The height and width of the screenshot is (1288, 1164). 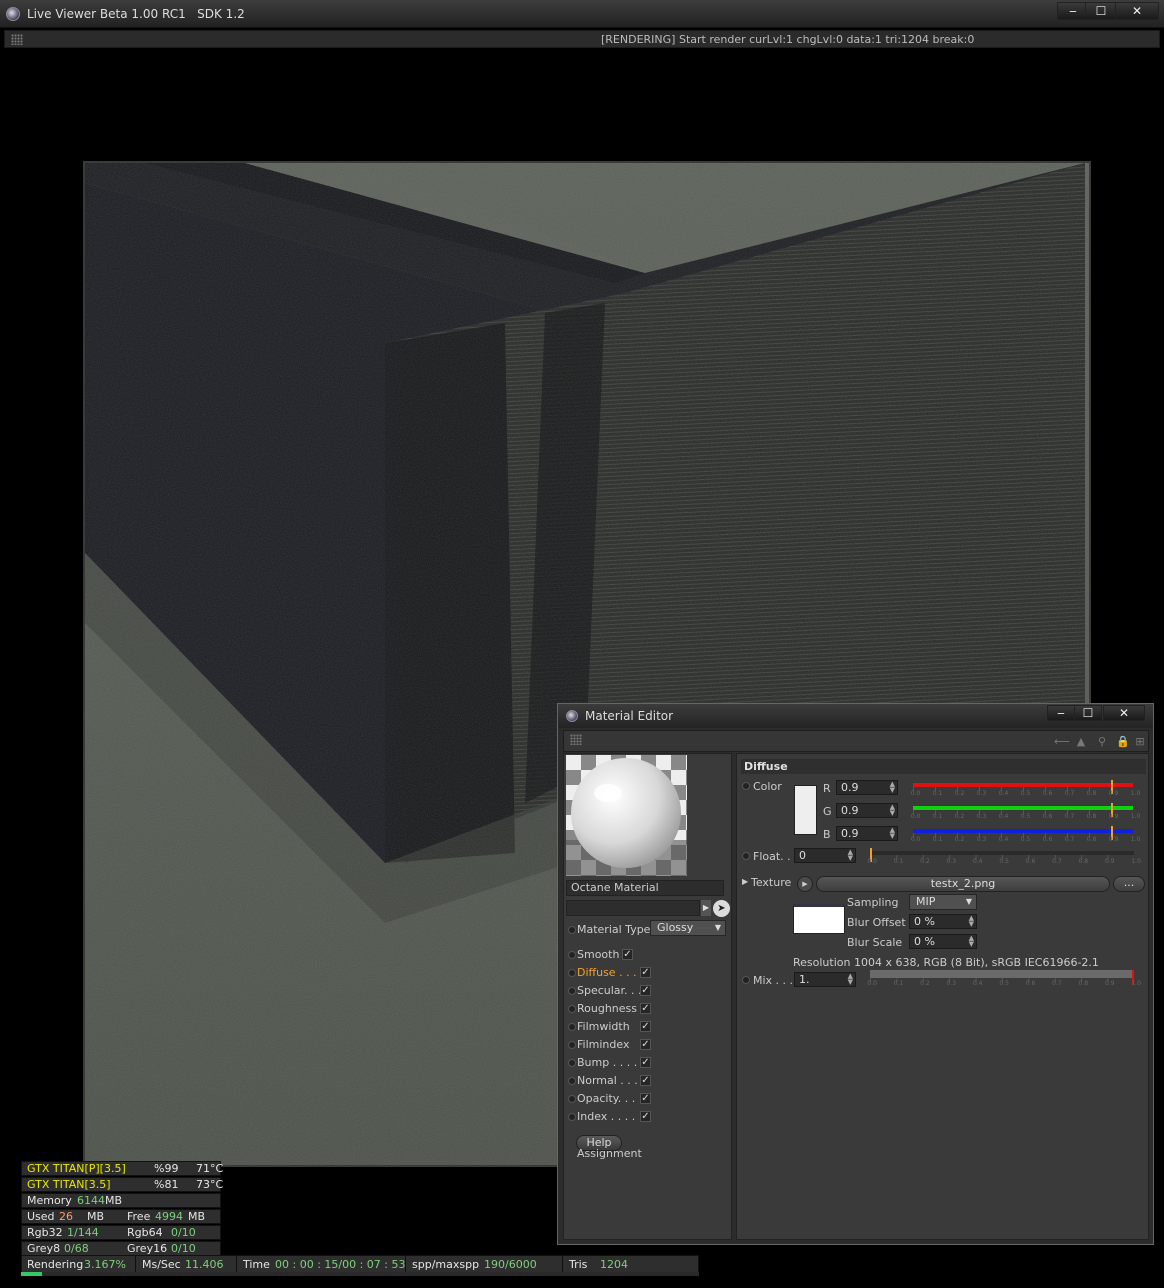 I want to click on mix-input: 1. ▲ ▼, so click(x=825, y=979).